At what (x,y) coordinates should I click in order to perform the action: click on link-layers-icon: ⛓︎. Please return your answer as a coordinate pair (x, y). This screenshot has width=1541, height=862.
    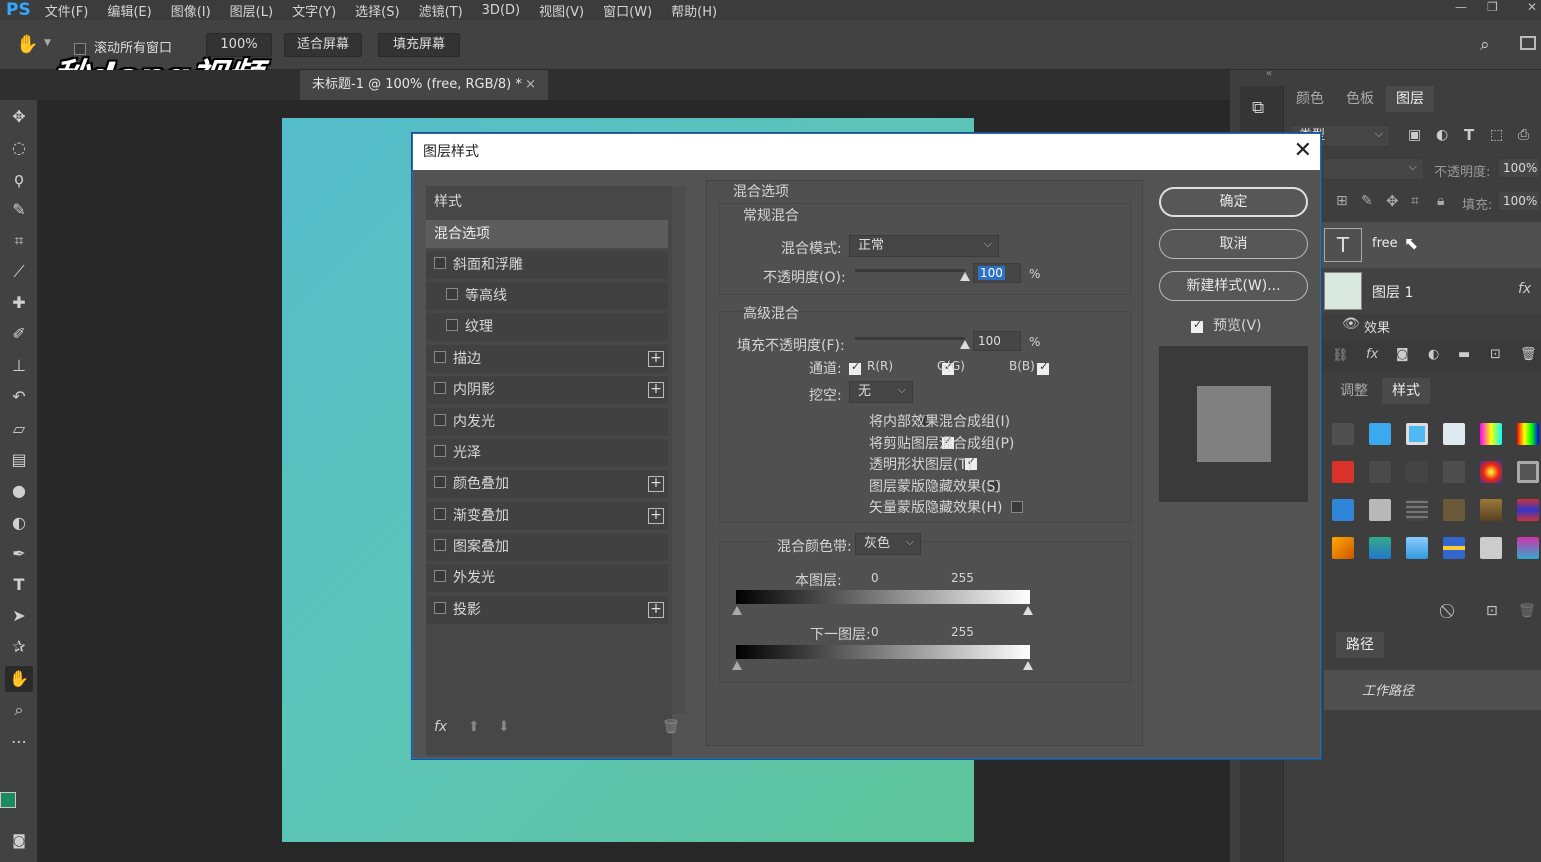
    Looking at the image, I should click on (1340, 355).